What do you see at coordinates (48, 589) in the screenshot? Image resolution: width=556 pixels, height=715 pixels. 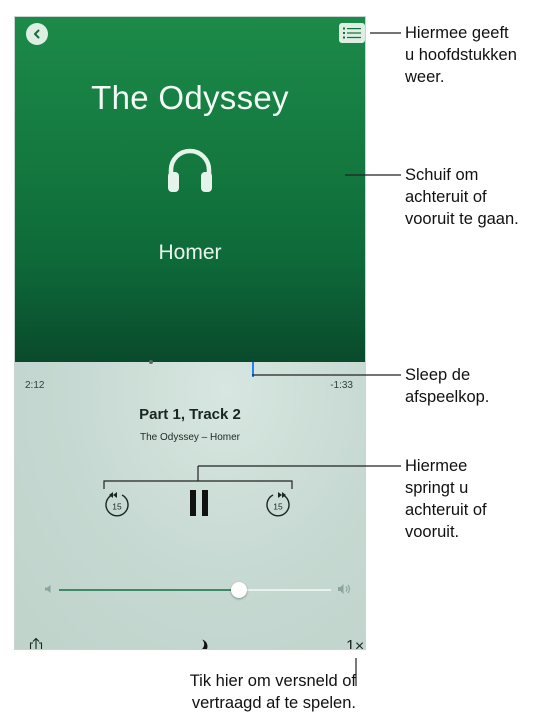 I see `volume-low-icon` at bounding box center [48, 589].